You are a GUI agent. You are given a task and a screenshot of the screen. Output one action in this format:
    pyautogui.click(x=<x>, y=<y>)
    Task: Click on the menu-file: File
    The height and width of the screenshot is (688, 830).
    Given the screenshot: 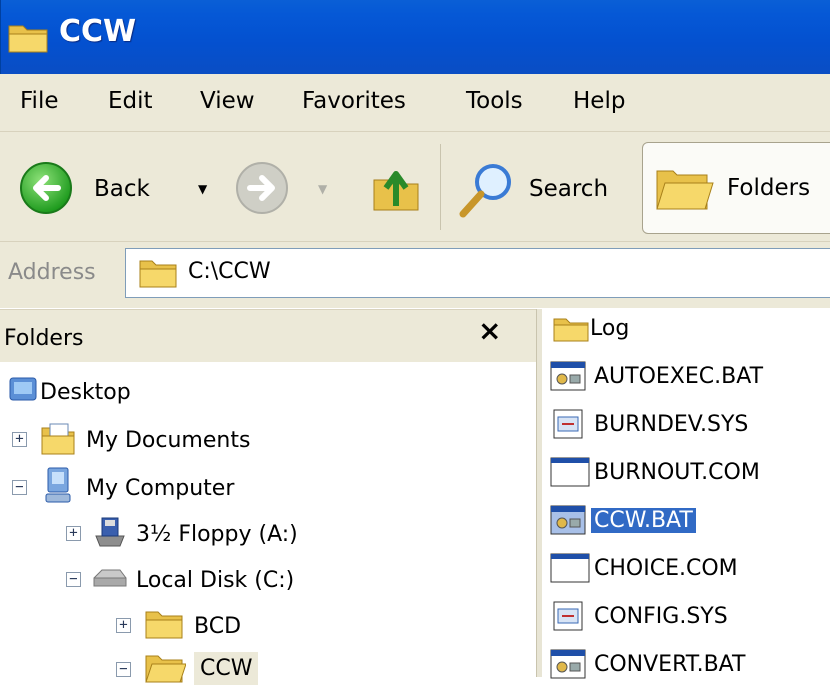 What is the action you would take?
    pyautogui.click(x=39, y=101)
    